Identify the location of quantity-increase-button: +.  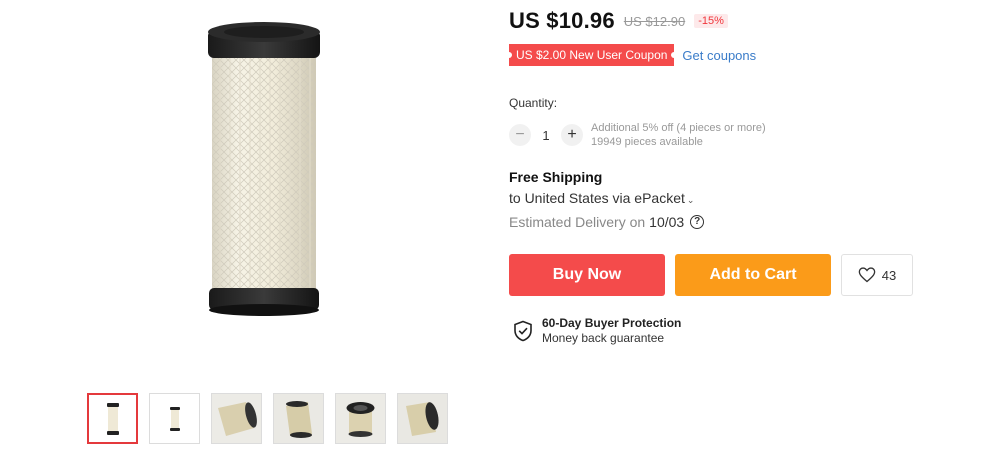
(572, 135).